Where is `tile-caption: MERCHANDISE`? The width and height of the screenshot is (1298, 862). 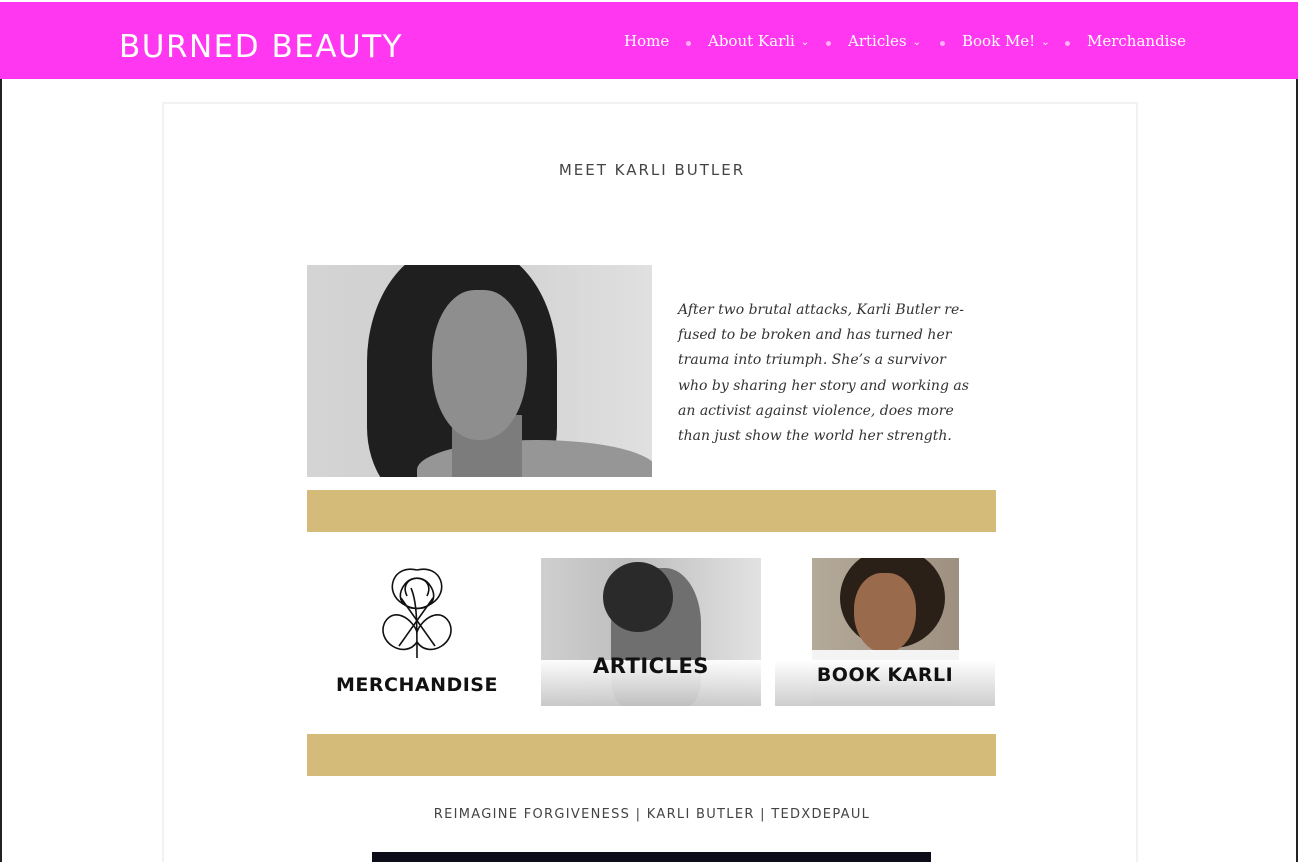
tile-caption: MERCHANDISE is located at coordinates (417, 685).